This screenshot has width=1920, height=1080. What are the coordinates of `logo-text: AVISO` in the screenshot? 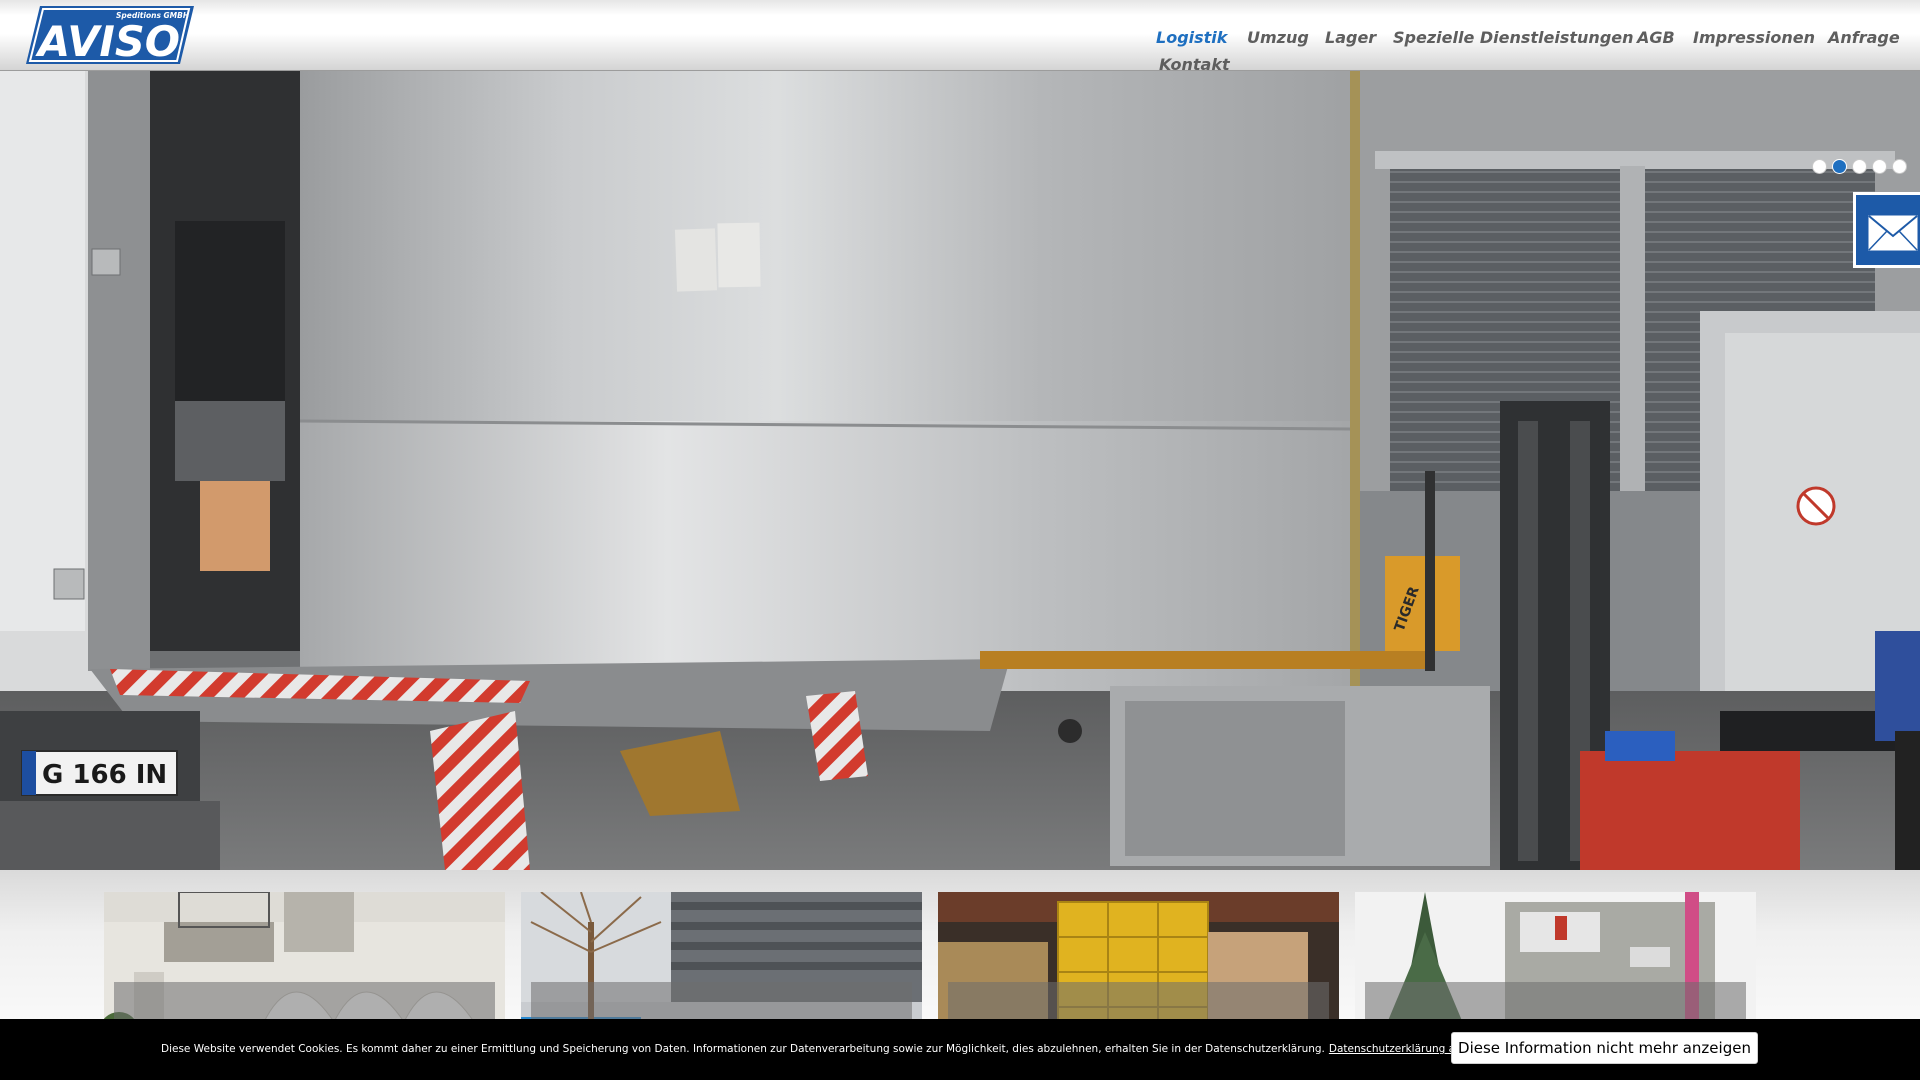 It's located at (107, 41).